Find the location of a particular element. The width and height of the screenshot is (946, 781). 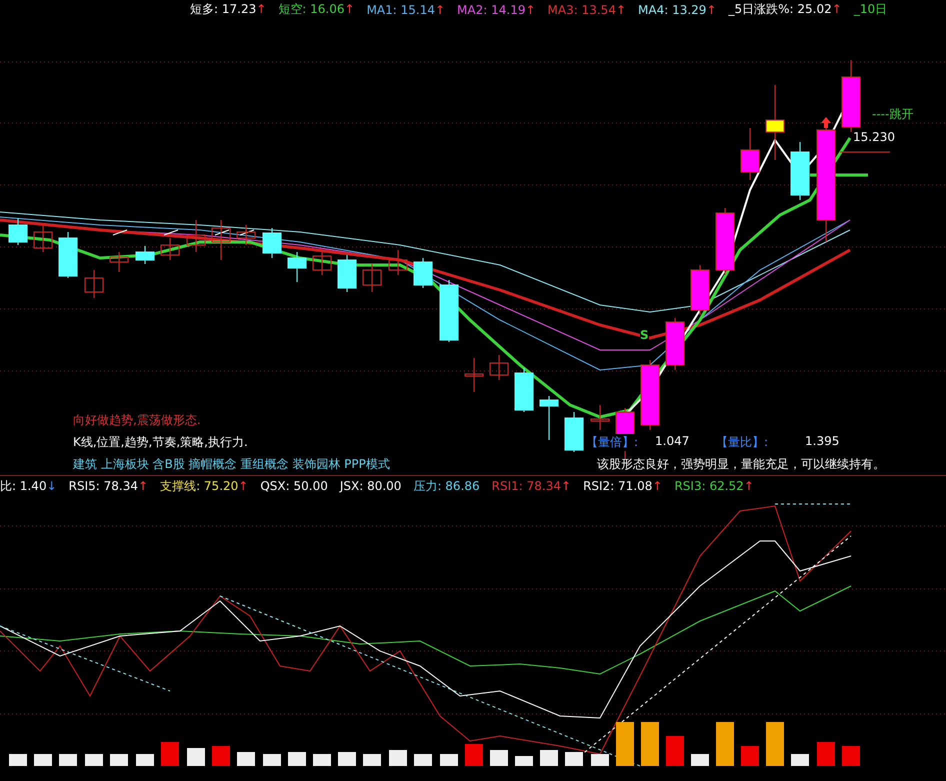

comment-text: 该股形态良好，强势明显，量能充足，可以继续持有。 is located at coordinates (741, 464).